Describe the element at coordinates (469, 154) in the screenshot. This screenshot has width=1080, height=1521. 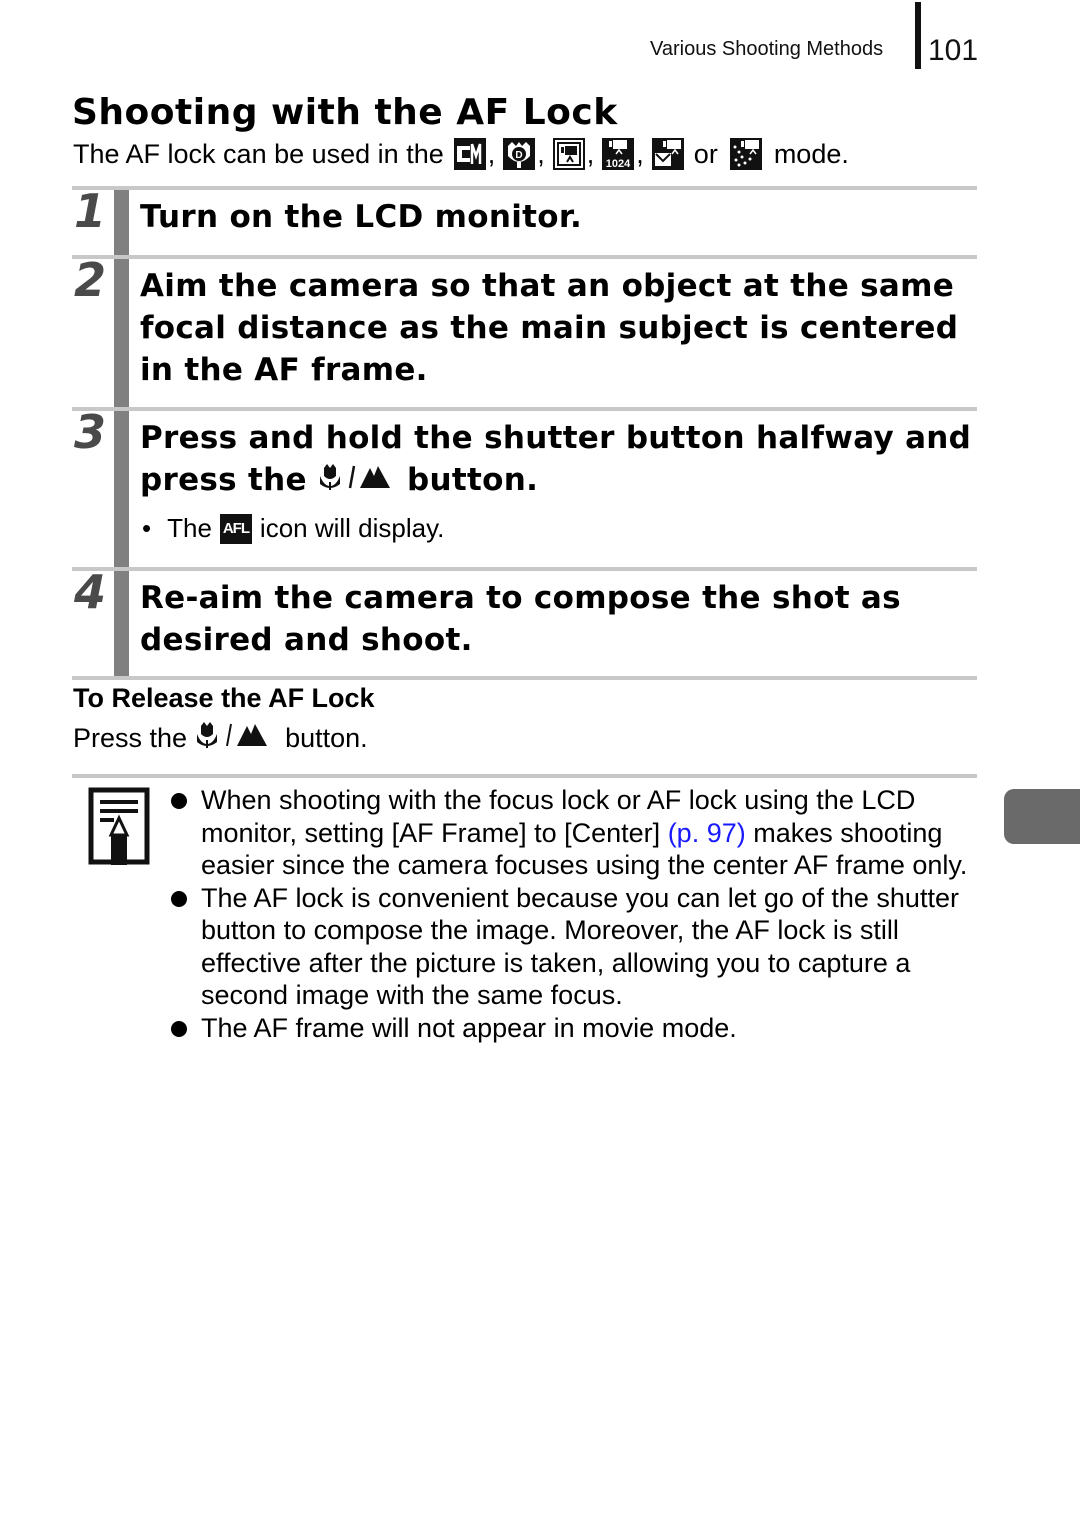
I see `custom-manual-mode-icon` at that location.